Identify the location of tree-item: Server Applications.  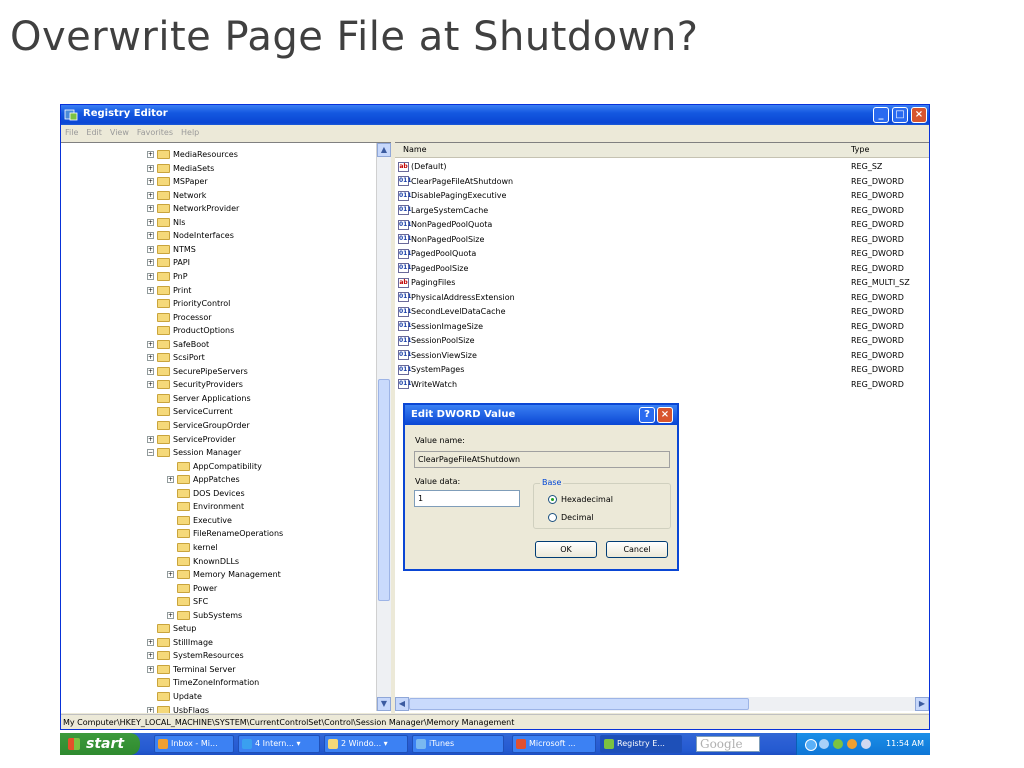
(199, 398).